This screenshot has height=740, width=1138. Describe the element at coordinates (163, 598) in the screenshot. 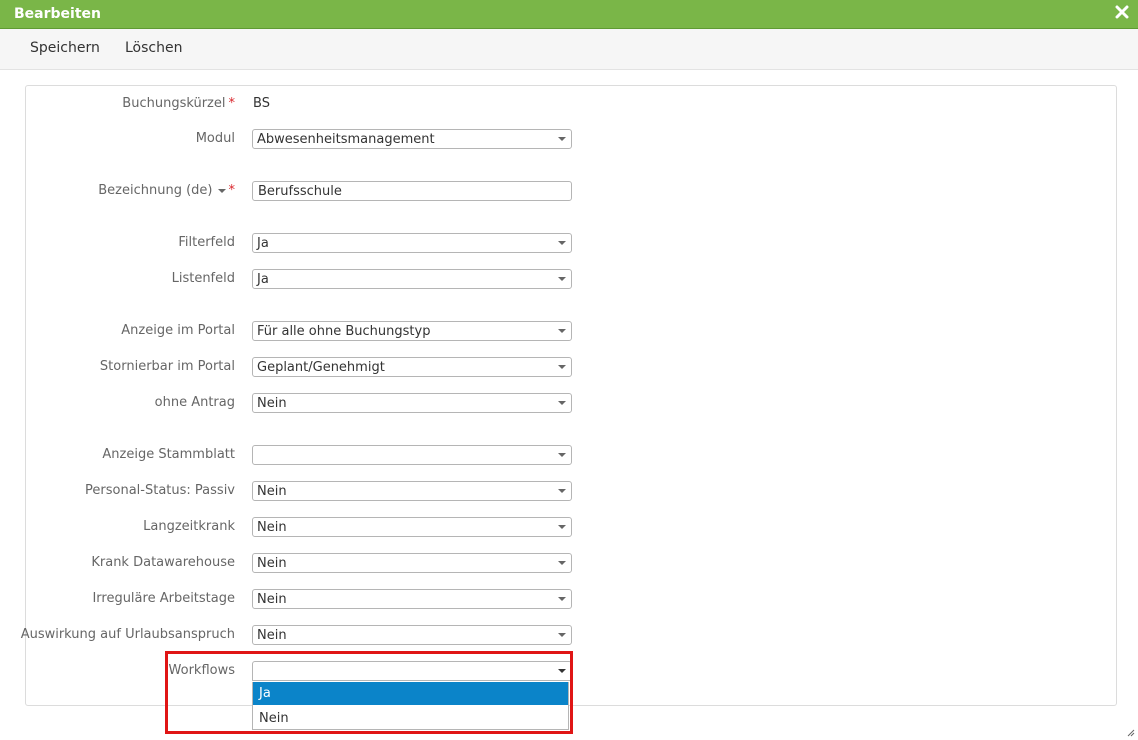

I see `irregulaere-label: Irreguläre Arbeitstage` at that location.